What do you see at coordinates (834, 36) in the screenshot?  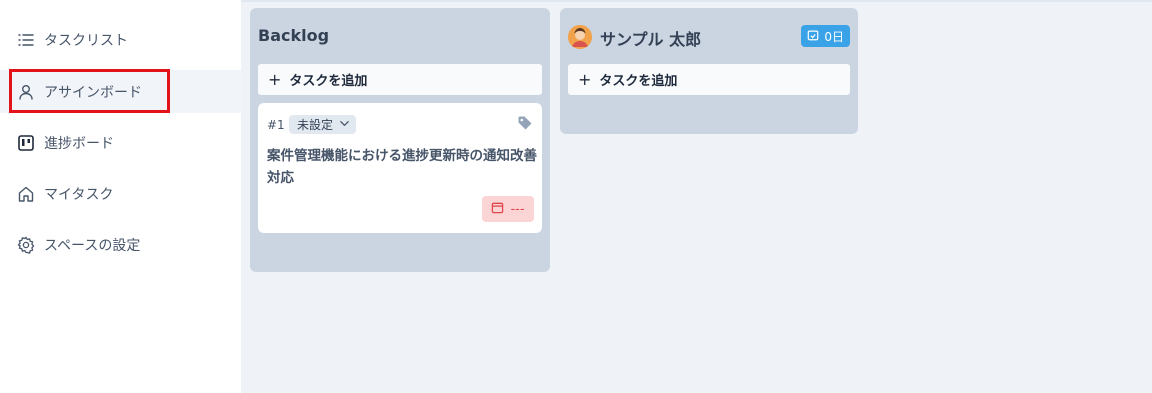 I see `workload-text: 0日` at bounding box center [834, 36].